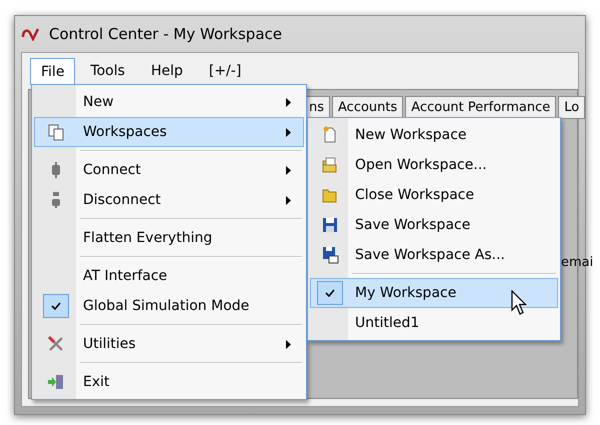 This screenshot has width=600, height=425. I want to click on menu-item: Exit, so click(169, 382).